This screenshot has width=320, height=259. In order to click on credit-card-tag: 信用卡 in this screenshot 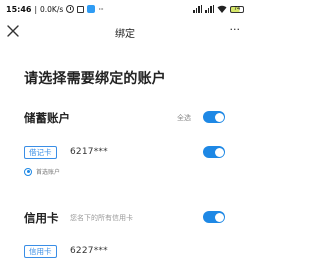, I will do `click(40, 251)`.